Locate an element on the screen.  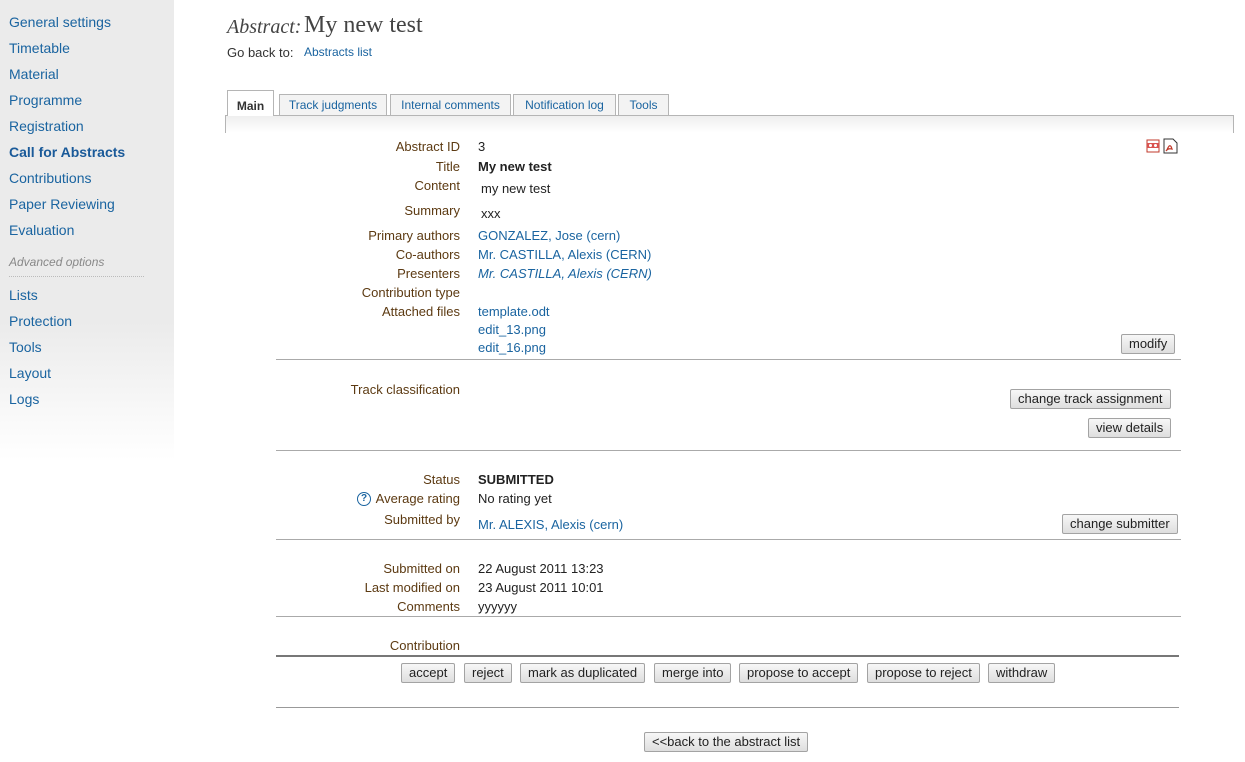
attached-file-link: edit_13.png is located at coordinates (512, 329).